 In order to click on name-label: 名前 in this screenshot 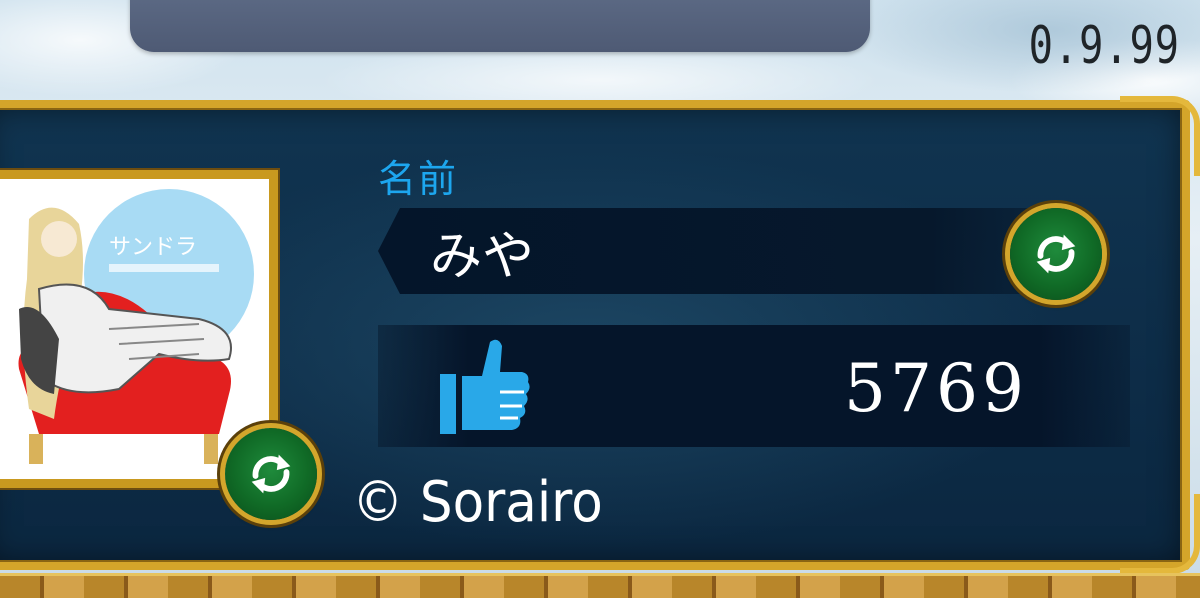, I will do `click(418, 179)`.